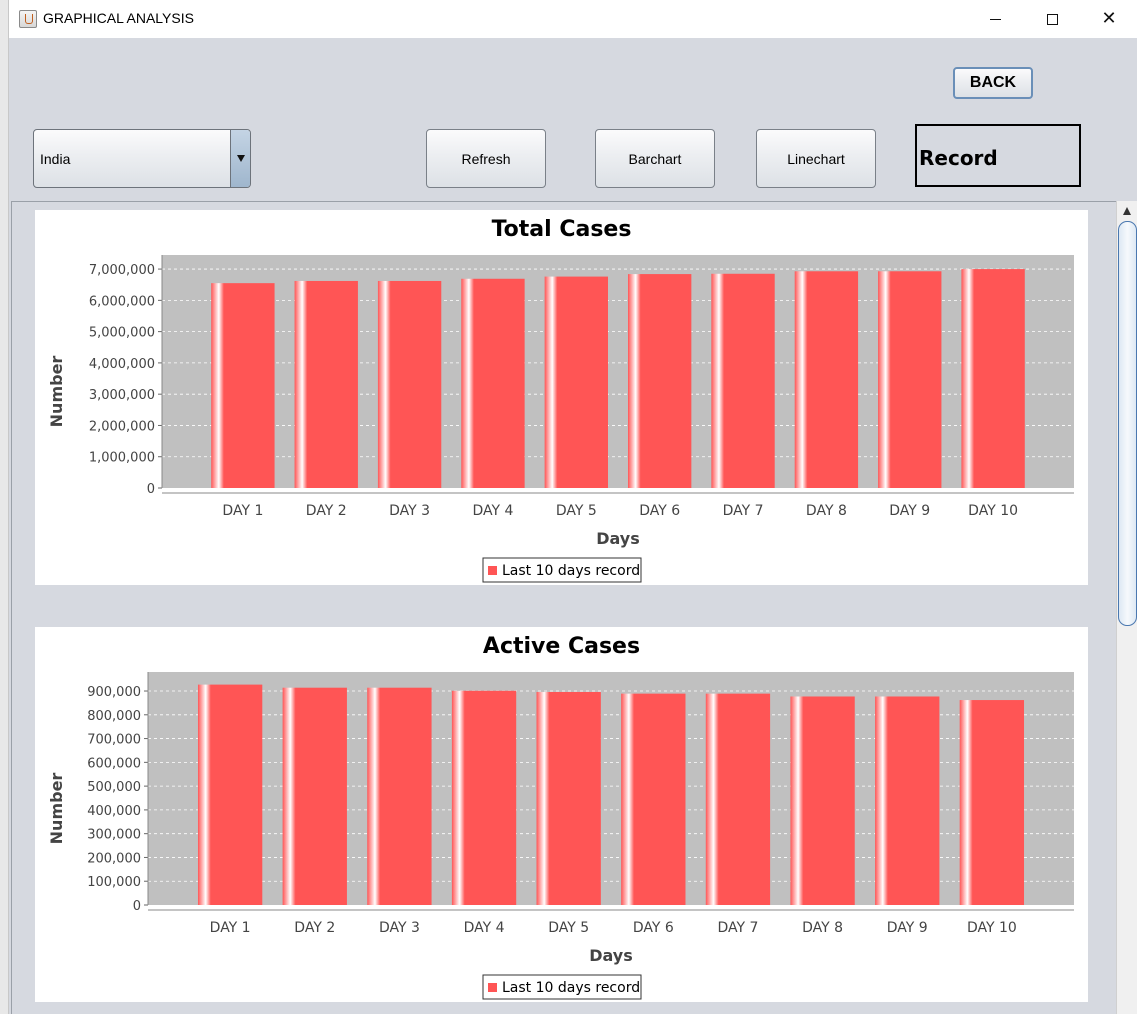 The width and height of the screenshot is (1137, 1014). Describe the element at coordinates (55, 159) in the screenshot. I see `country-select-value: India` at that location.